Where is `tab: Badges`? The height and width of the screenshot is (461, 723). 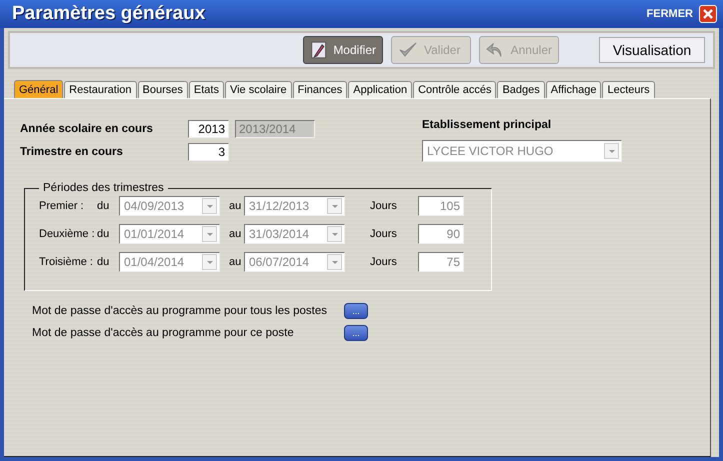 tab: Badges is located at coordinates (521, 89).